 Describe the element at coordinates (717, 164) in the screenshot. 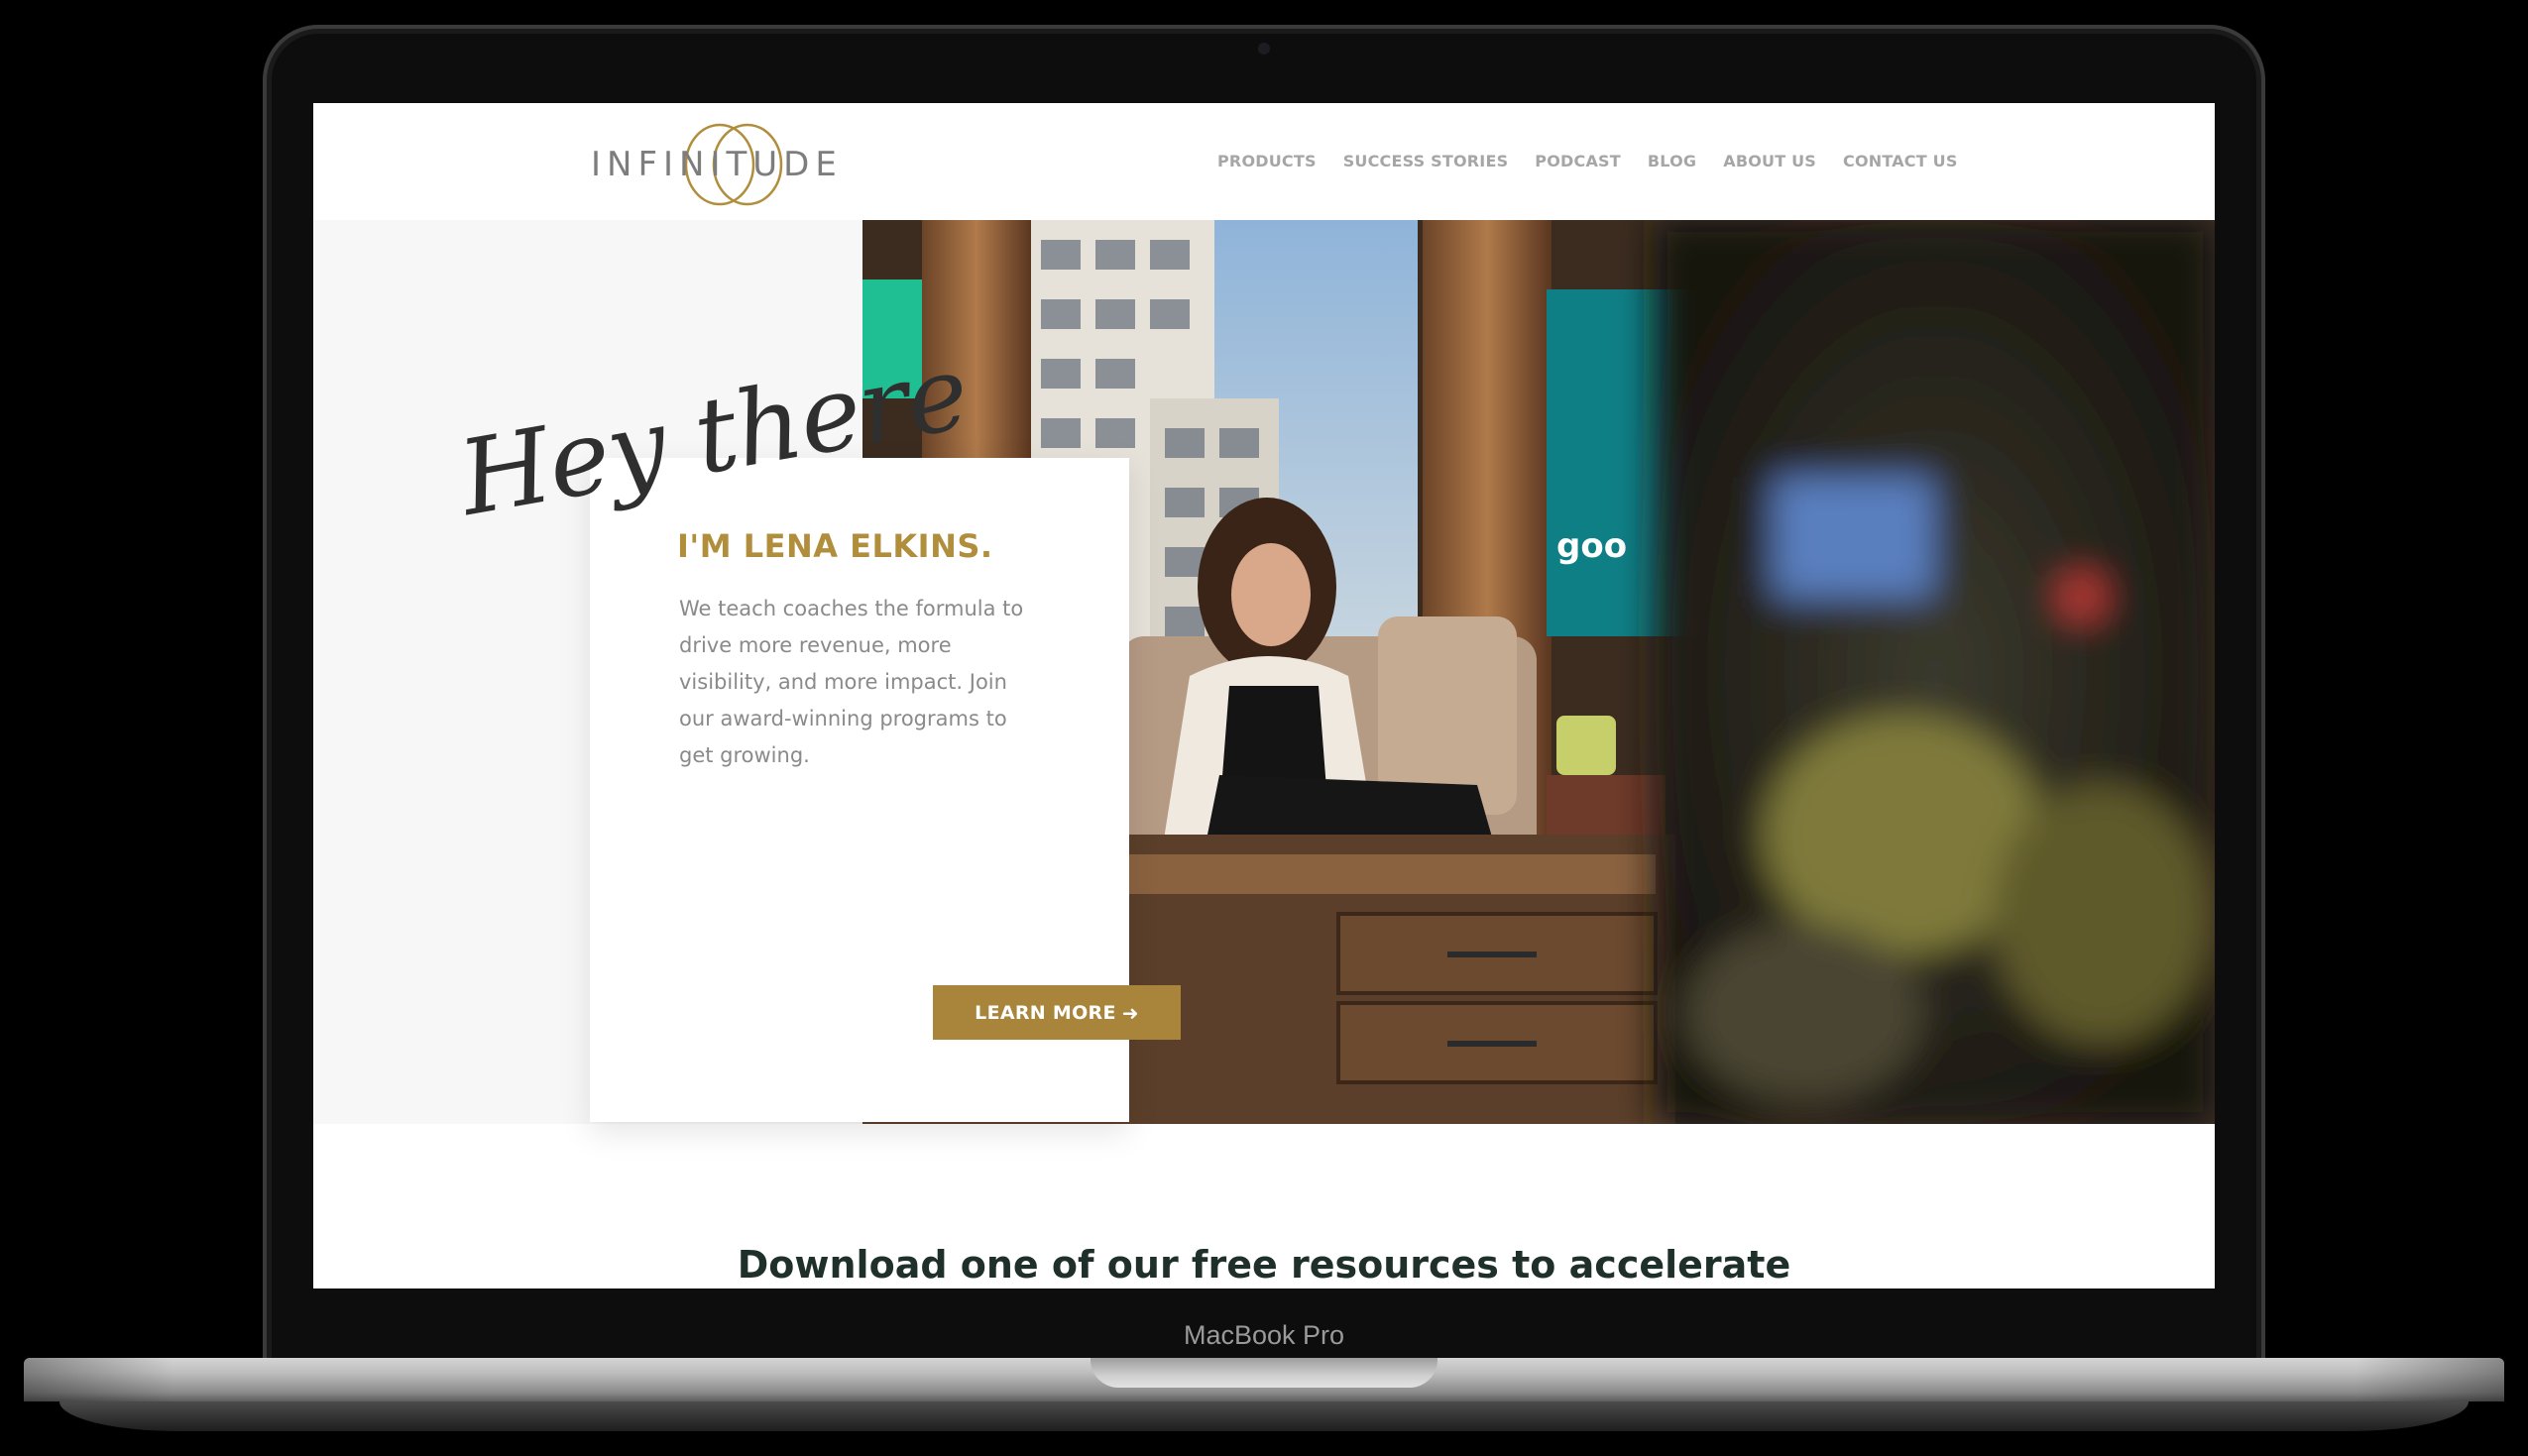

I see `logo-wordmark: INFINITUDE` at that location.